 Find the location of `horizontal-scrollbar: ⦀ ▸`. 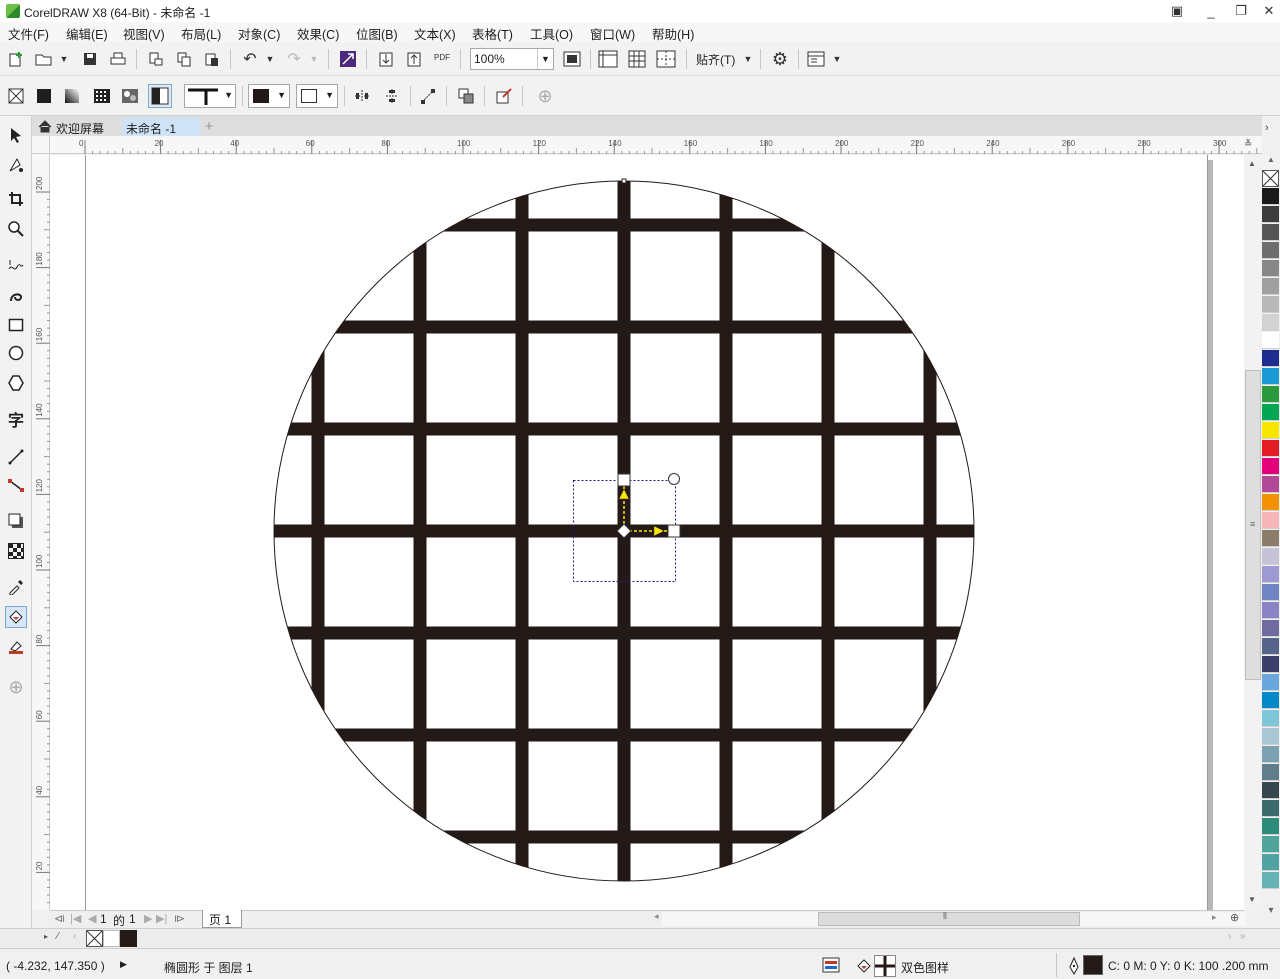

horizontal-scrollbar: ⦀ ▸ is located at coordinates (954, 918).